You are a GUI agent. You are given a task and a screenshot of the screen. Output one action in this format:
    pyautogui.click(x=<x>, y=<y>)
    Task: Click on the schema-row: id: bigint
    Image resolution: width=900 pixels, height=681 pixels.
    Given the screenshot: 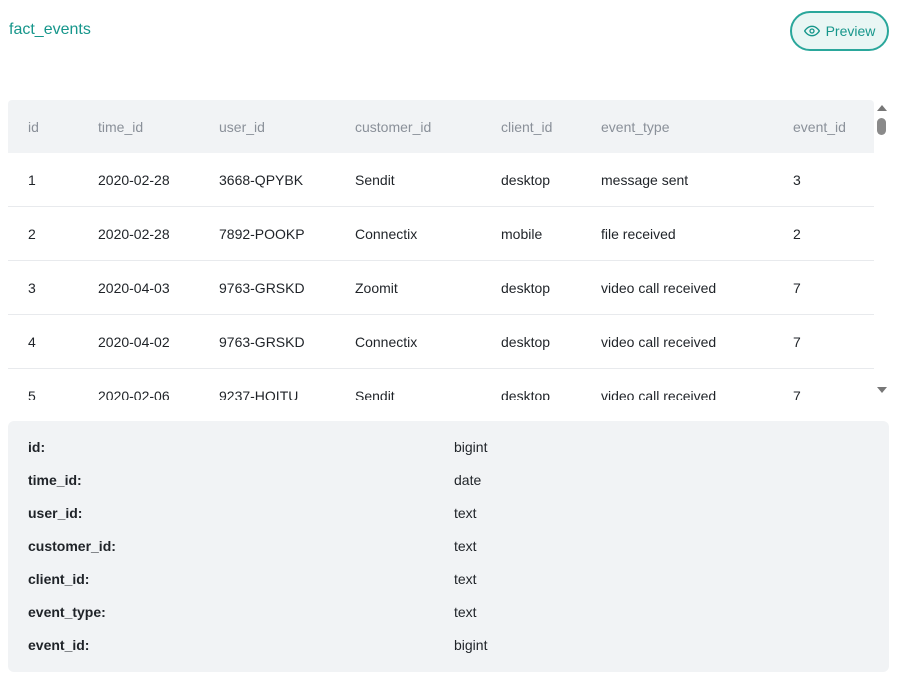 What is the action you would take?
    pyautogui.click(x=448, y=449)
    